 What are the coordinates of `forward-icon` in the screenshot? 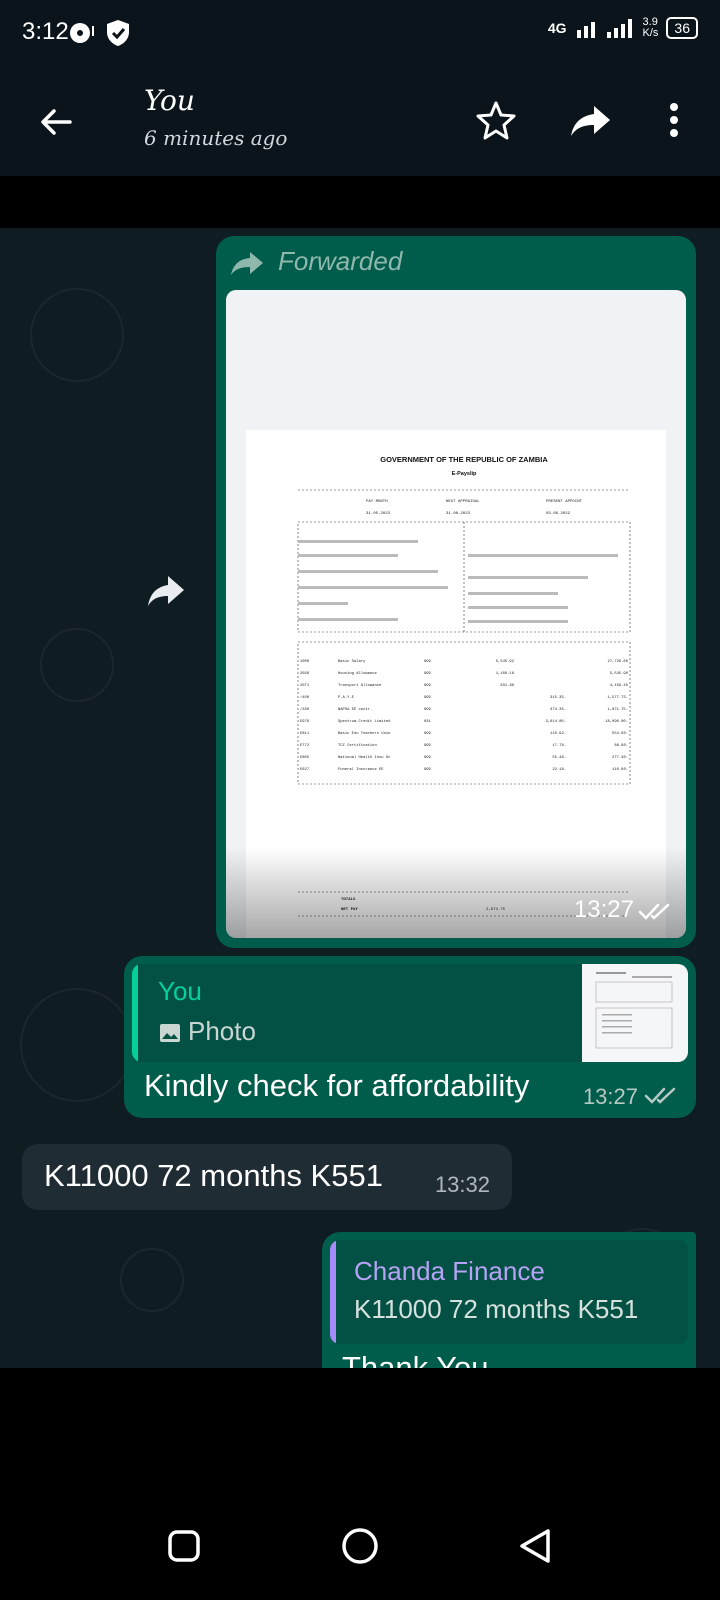 It's located at (590, 120).